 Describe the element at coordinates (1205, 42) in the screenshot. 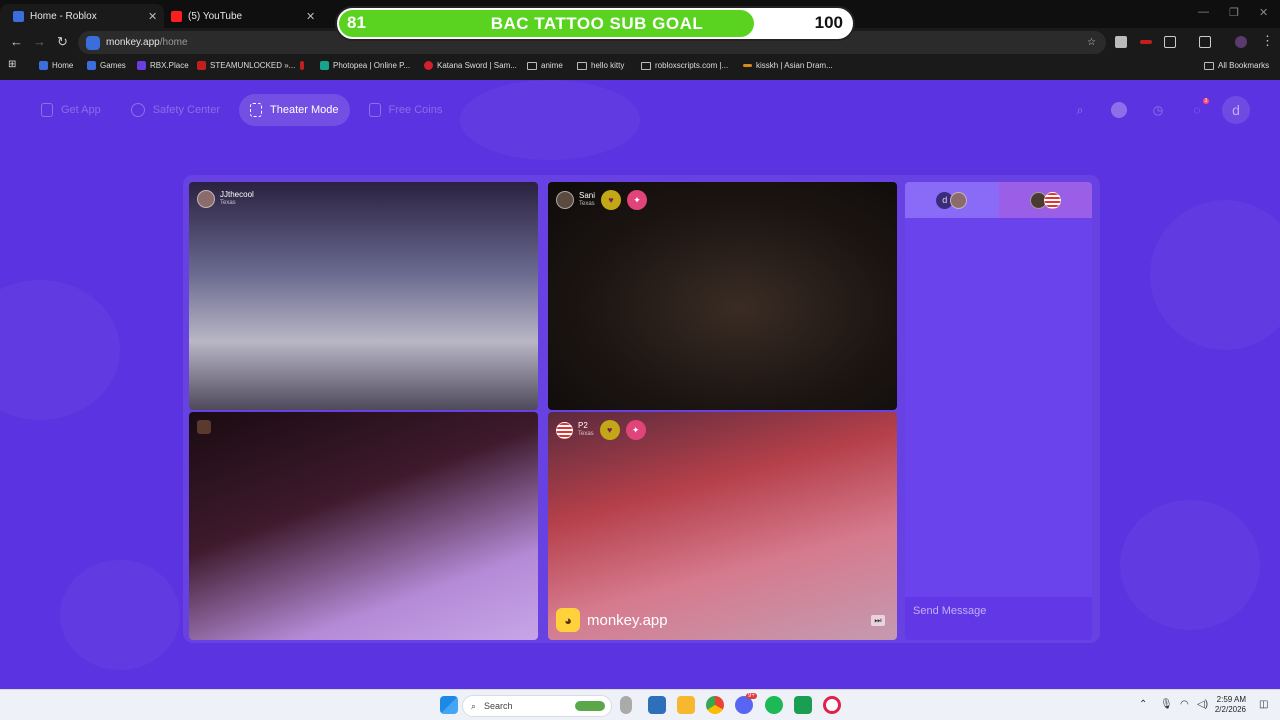

I see `sidebar-icon` at that location.